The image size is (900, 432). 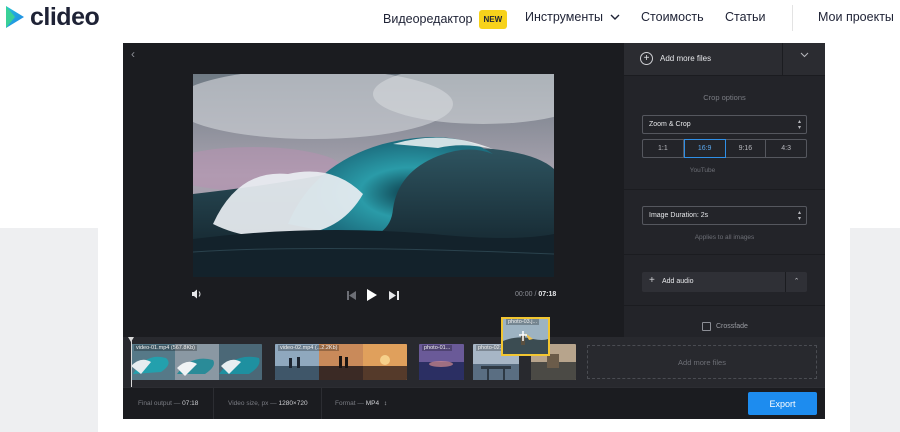 I want to click on nav-pricing-label: Стоимость, so click(x=672, y=17).